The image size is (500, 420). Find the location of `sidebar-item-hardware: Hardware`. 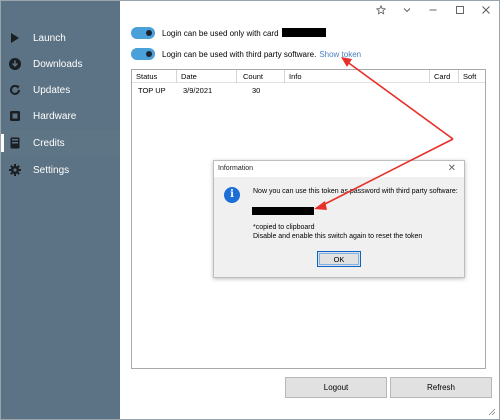

sidebar-item-hardware: Hardware is located at coordinates (60, 116).